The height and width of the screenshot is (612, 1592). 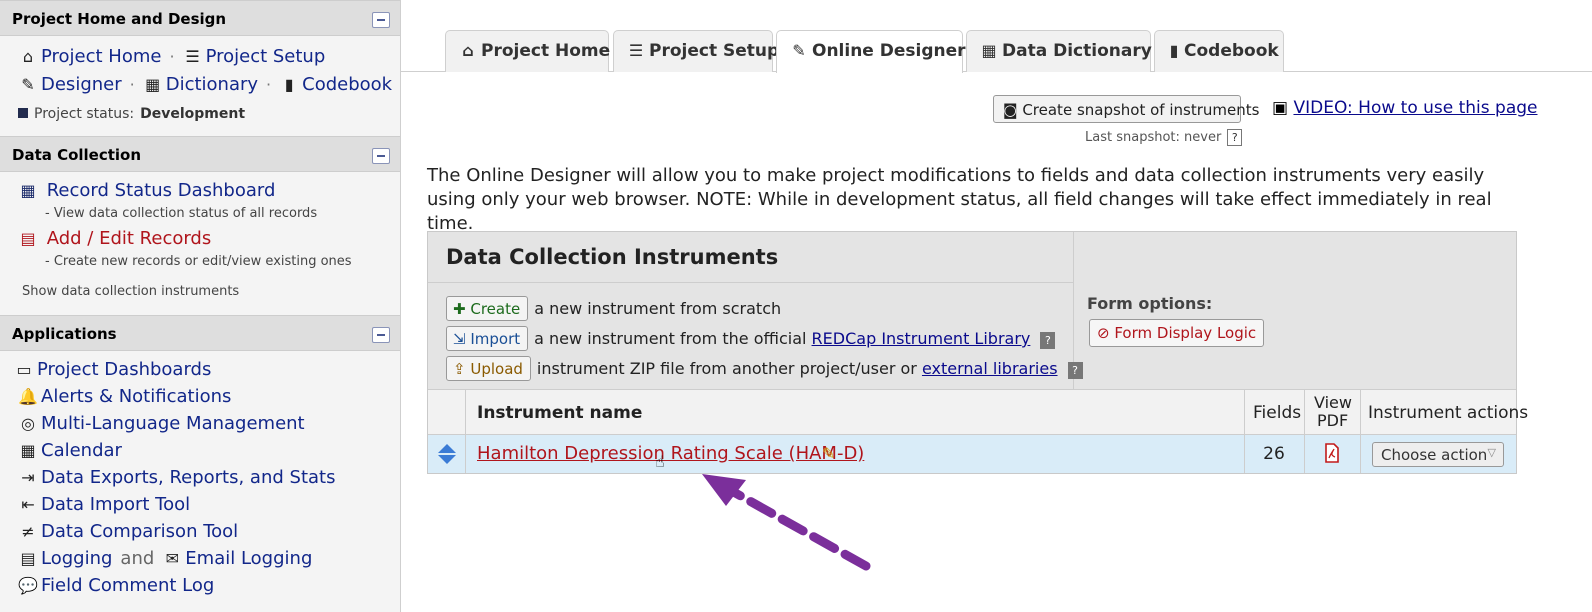 What do you see at coordinates (172, 558) in the screenshot?
I see `email-logging-icon: ✉` at bounding box center [172, 558].